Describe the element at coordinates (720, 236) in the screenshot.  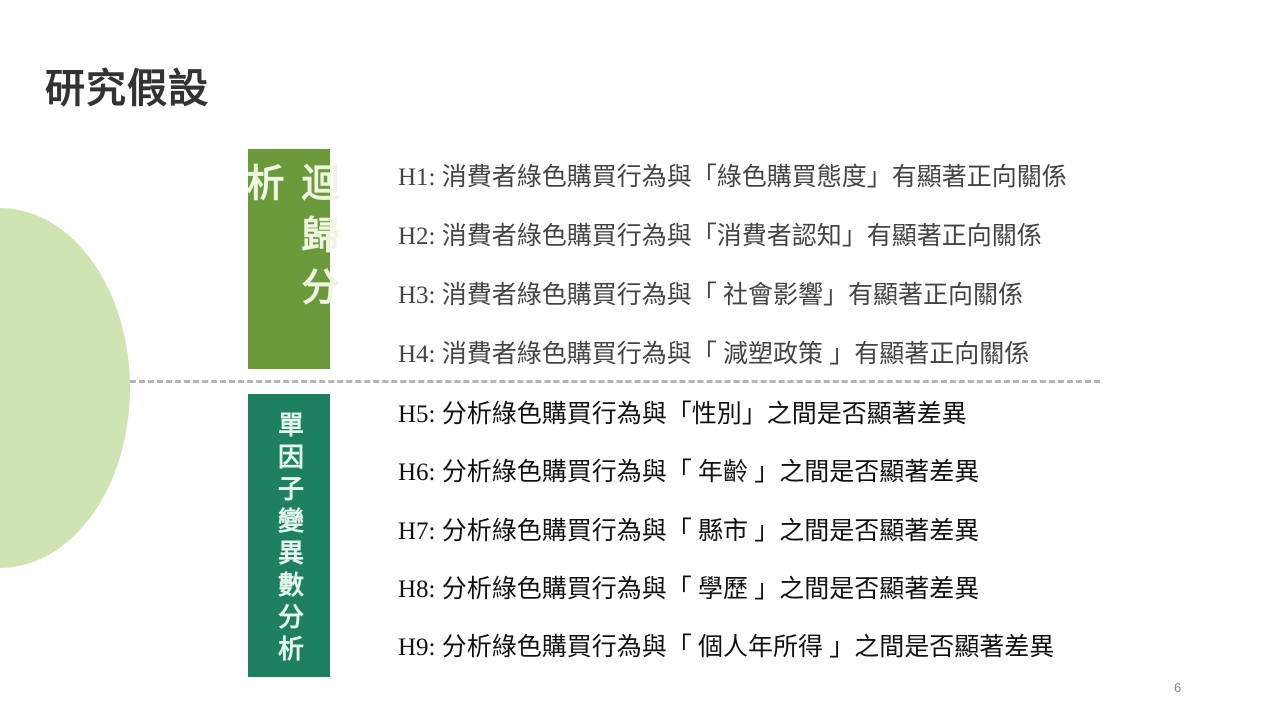
I see `hypothesis-h2: H2: 消費者綠色購買行為與「消費者認知」有顯著正向關係` at that location.